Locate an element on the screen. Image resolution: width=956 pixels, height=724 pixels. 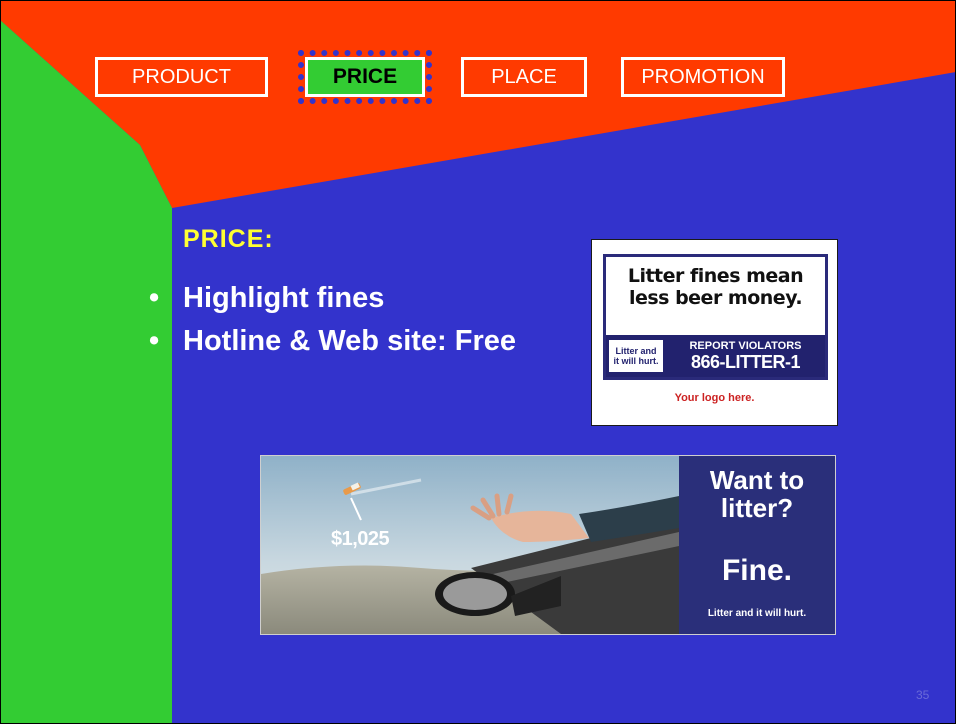
ad-slogan-box: Litter and it will hurt. is located at coordinates (636, 356).